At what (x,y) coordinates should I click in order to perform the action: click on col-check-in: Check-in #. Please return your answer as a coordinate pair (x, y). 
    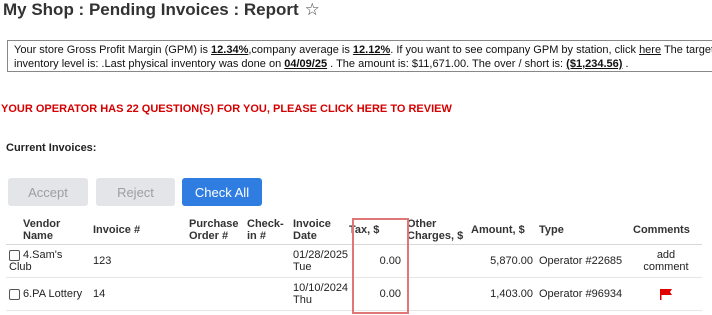
    Looking at the image, I should click on (267, 230).